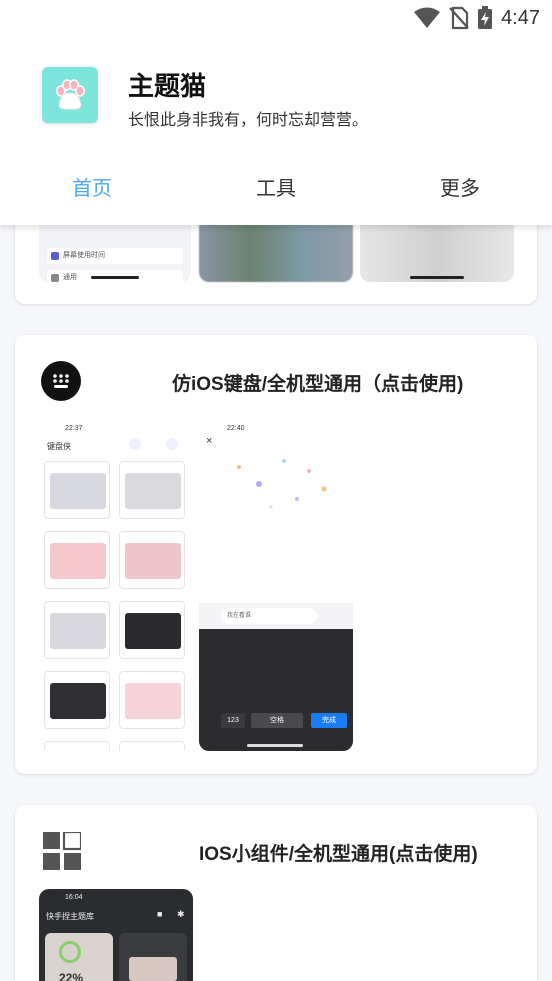 The image size is (552, 981). I want to click on sparkles-decoration, so click(282, 484).